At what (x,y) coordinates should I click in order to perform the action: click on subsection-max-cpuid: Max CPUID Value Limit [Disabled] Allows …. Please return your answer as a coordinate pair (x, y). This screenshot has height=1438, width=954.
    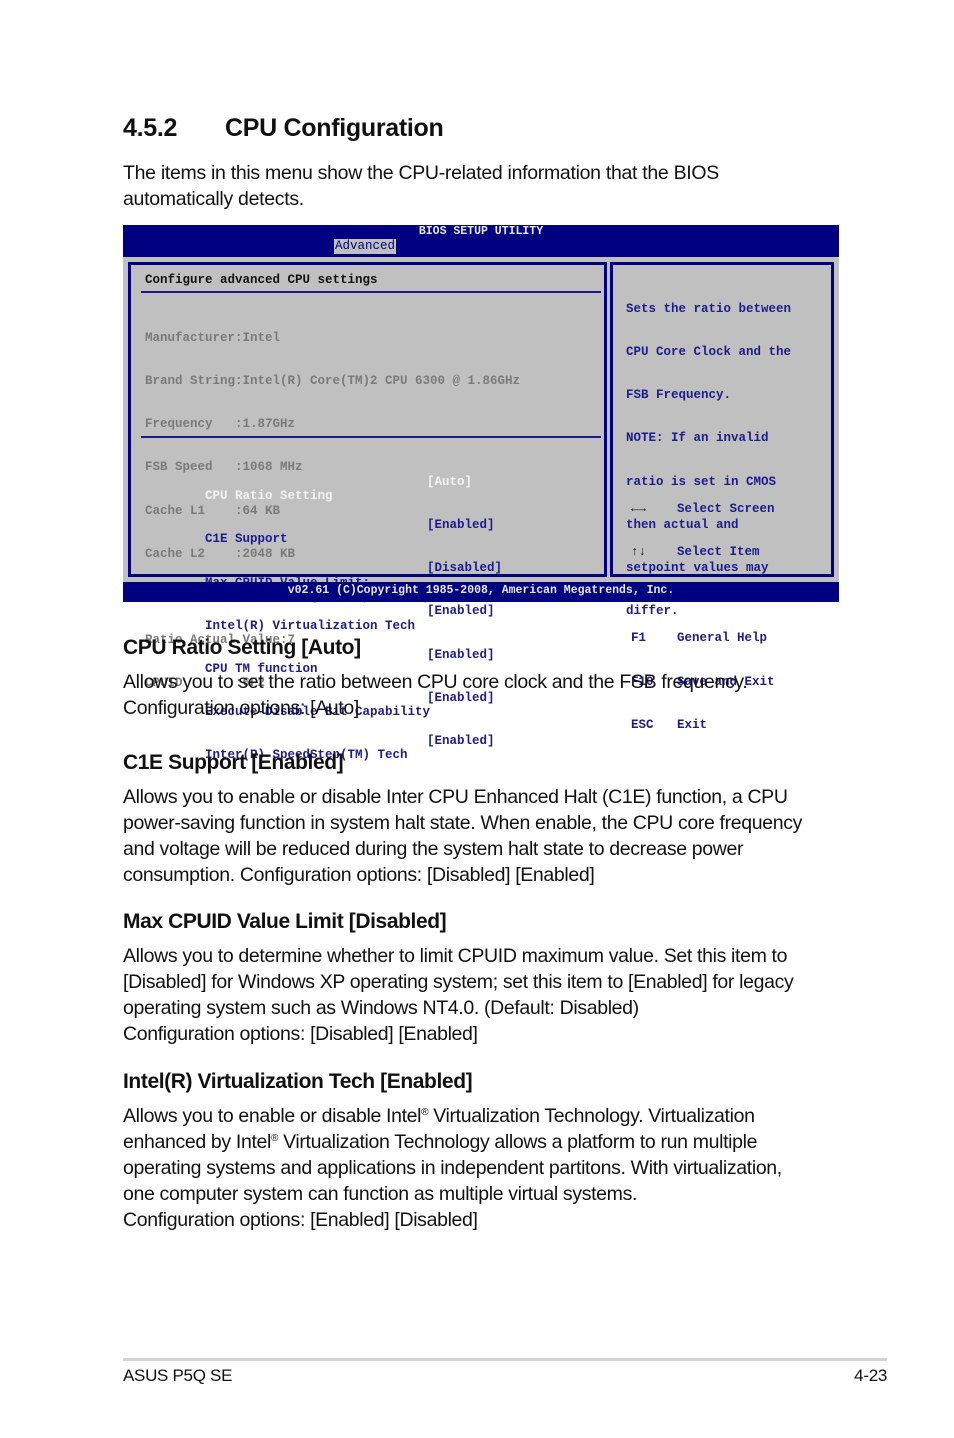
    Looking at the image, I should click on (488, 978).